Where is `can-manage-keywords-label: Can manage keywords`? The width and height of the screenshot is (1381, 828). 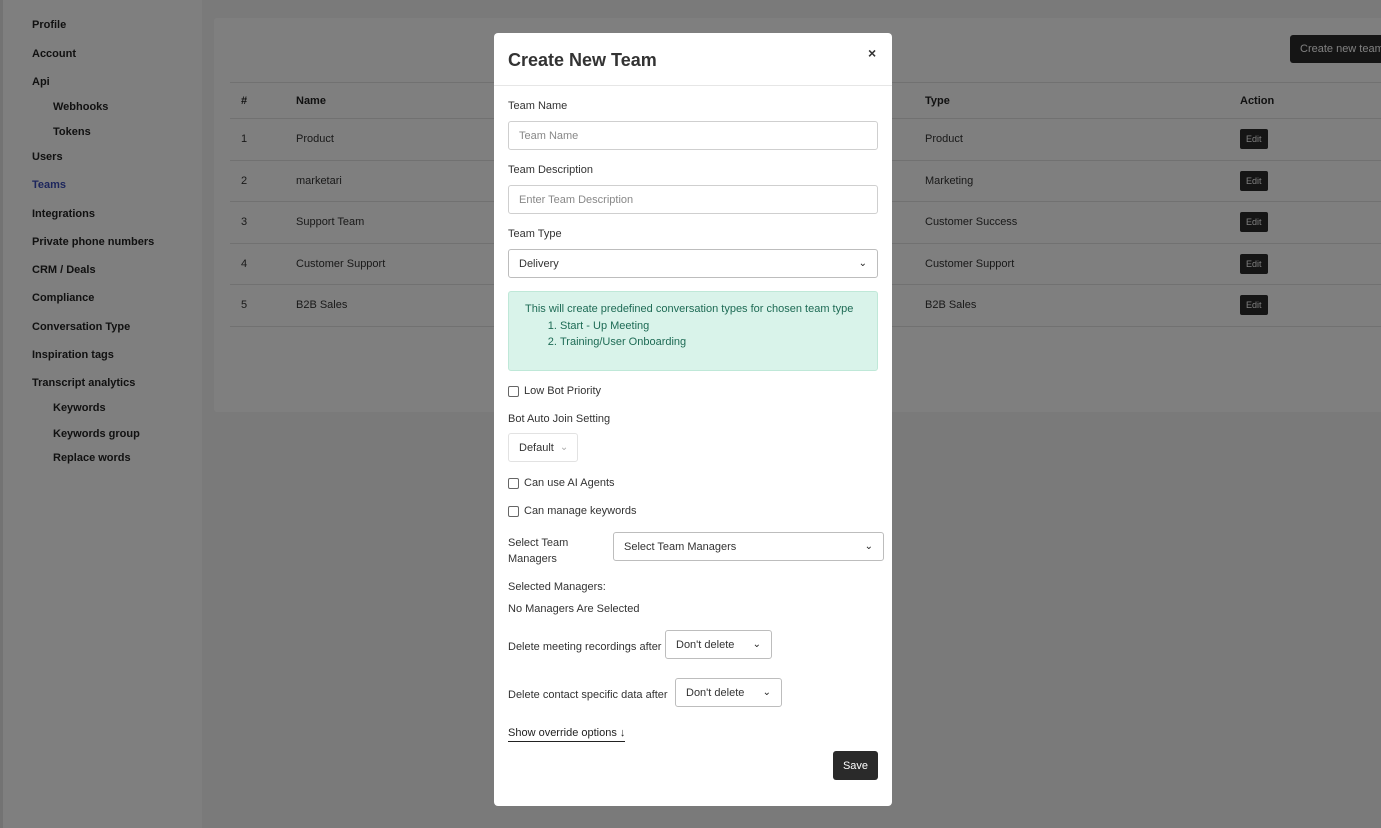
can-manage-keywords-label: Can manage keywords is located at coordinates (580, 511).